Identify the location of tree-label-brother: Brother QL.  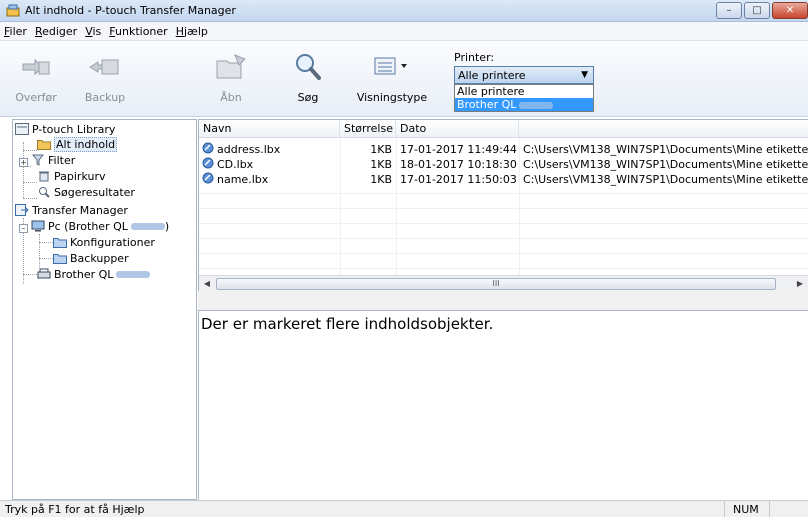
(102, 274).